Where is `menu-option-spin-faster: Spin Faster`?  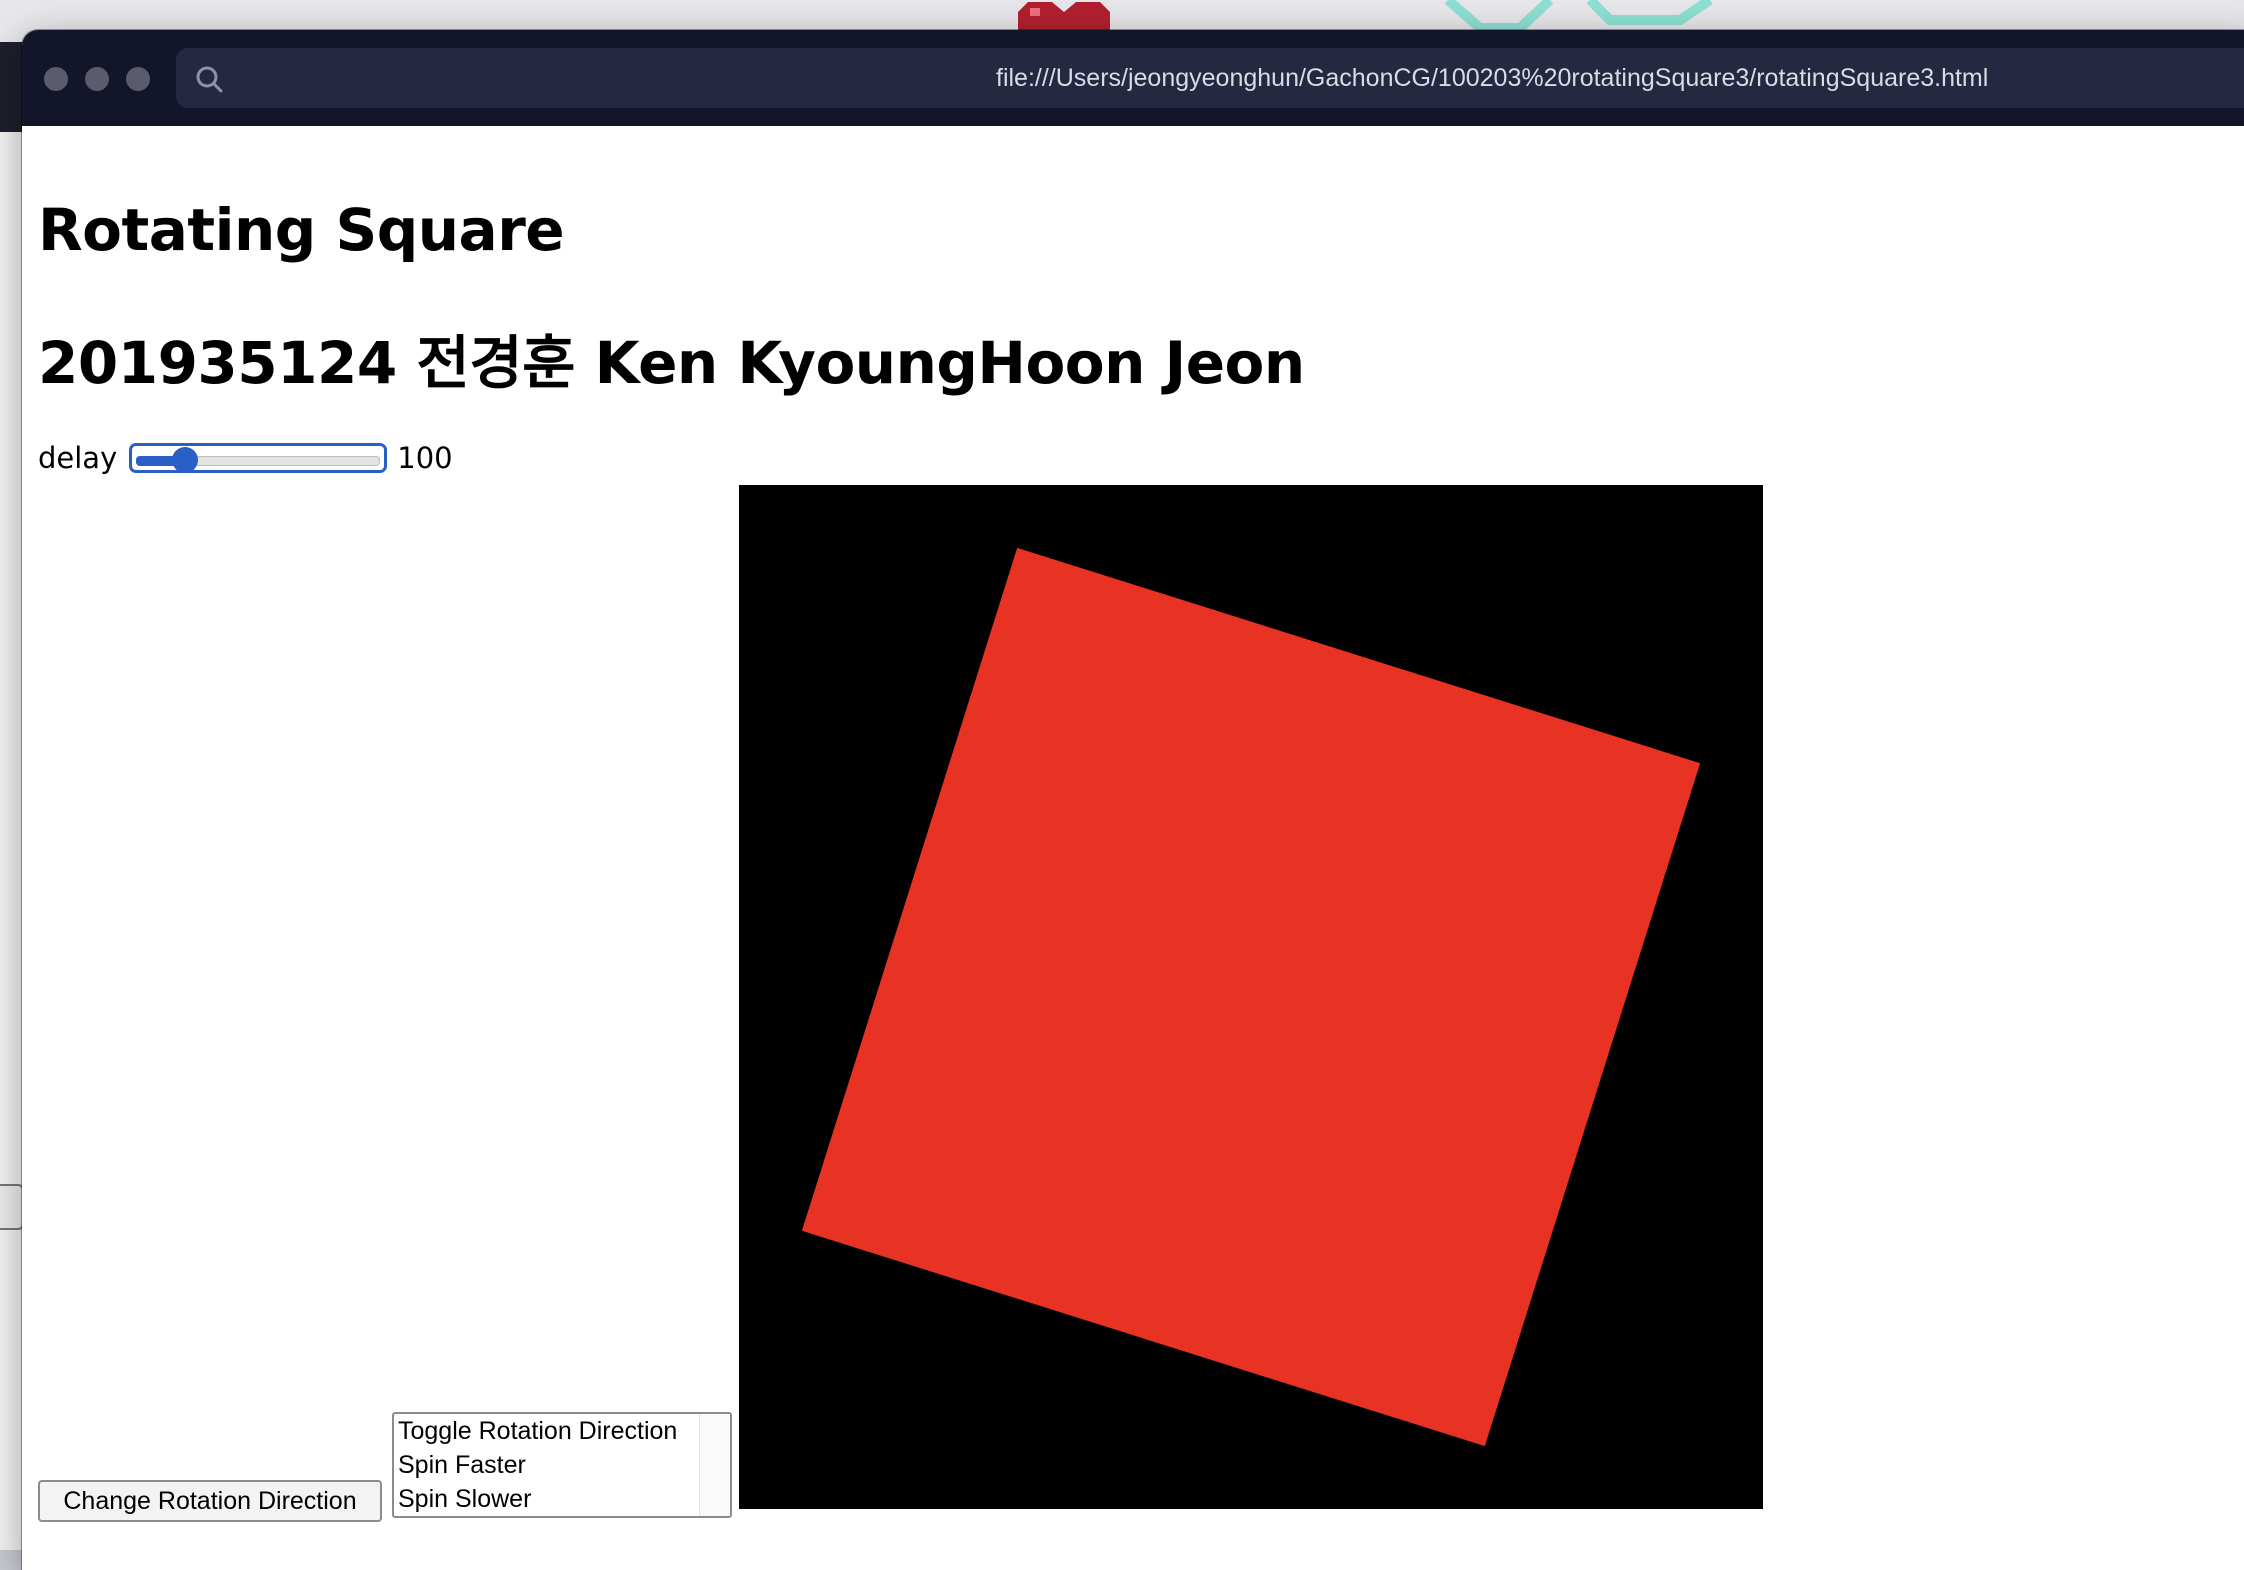 menu-option-spin-faster: Spin Faster is located at coordinates (562, 1465).